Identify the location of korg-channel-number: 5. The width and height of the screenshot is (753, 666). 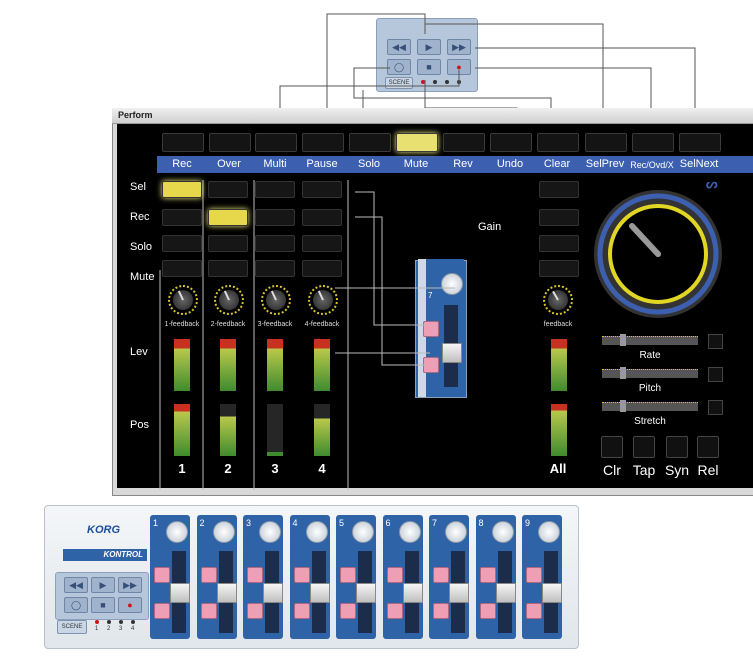
(342, 523).